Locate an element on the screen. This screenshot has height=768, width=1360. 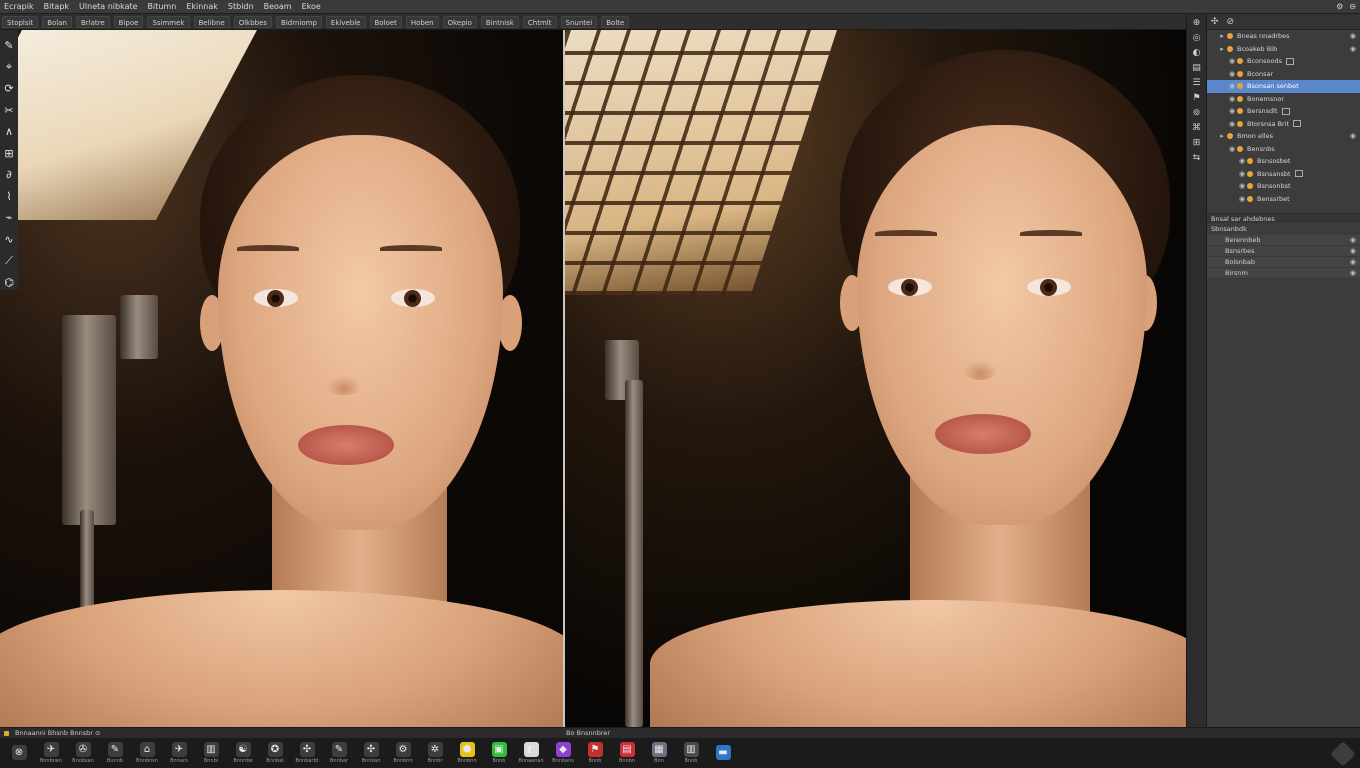
taskbar-app: ▥ Bnnbi is located at coordinates (211, 753).